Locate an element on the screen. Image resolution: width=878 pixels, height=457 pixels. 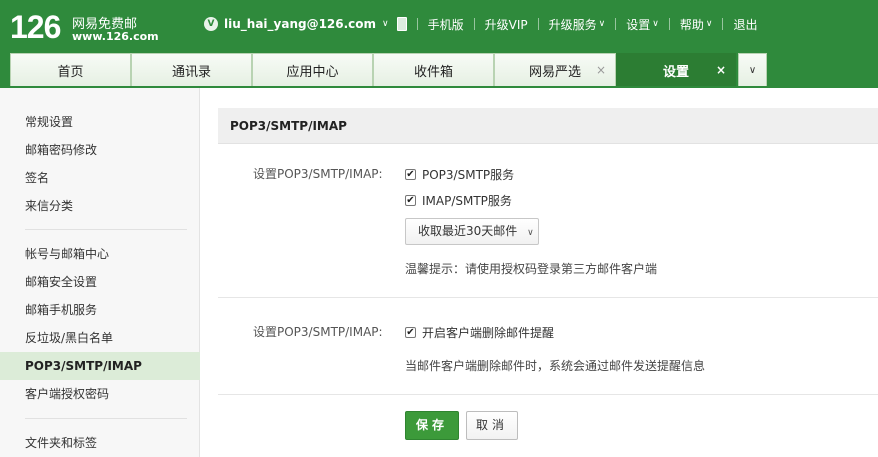
tab-label: 通讯录 is located at coordinates (191, 72).